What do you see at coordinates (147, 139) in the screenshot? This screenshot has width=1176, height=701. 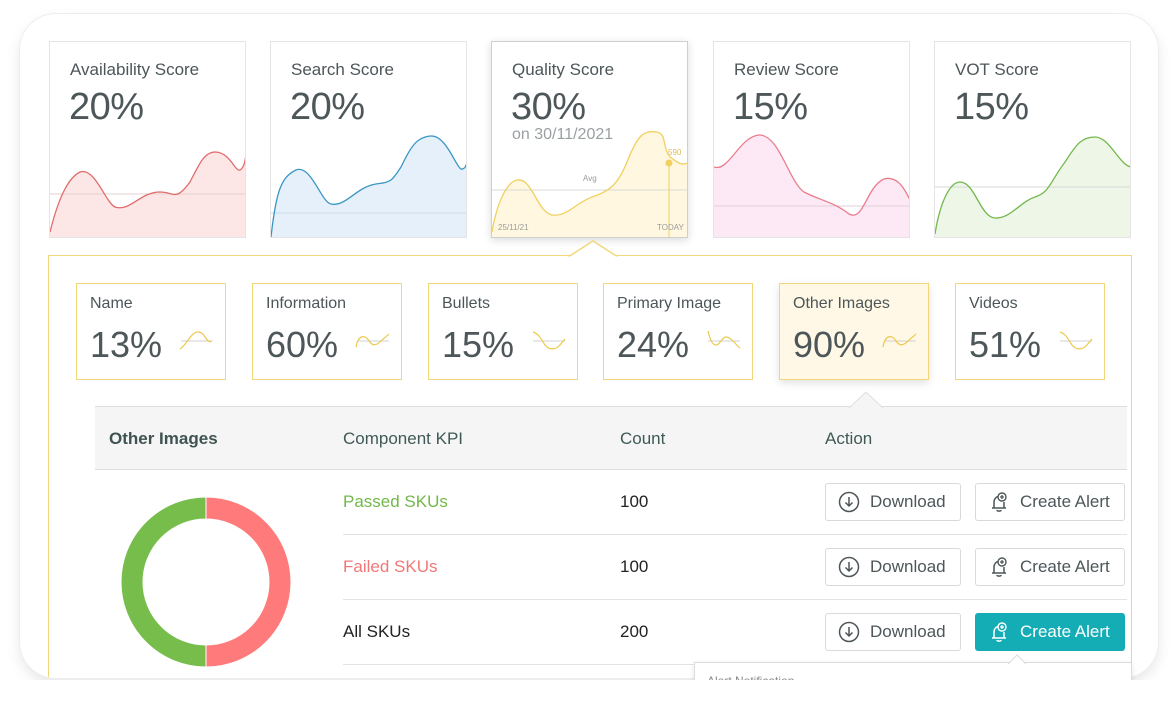 I see `score-card-availability: Availability Score 20%` at bounding box center [147, 139].